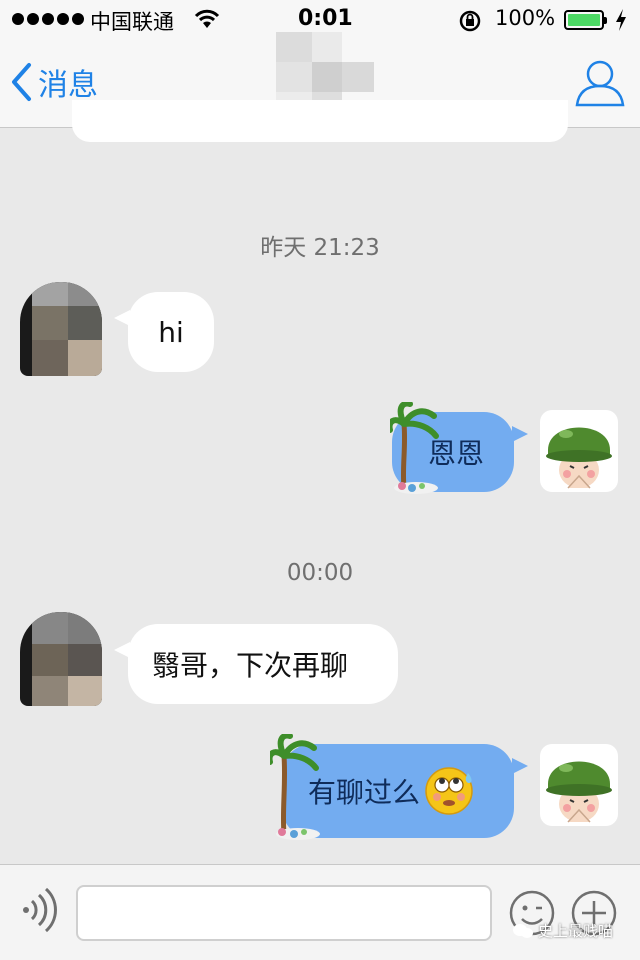 This screenshot has height=960, width=640. Describe the element at coordinates (48, 19) in the screenshot. I see `signal-strength-icon` at that location.